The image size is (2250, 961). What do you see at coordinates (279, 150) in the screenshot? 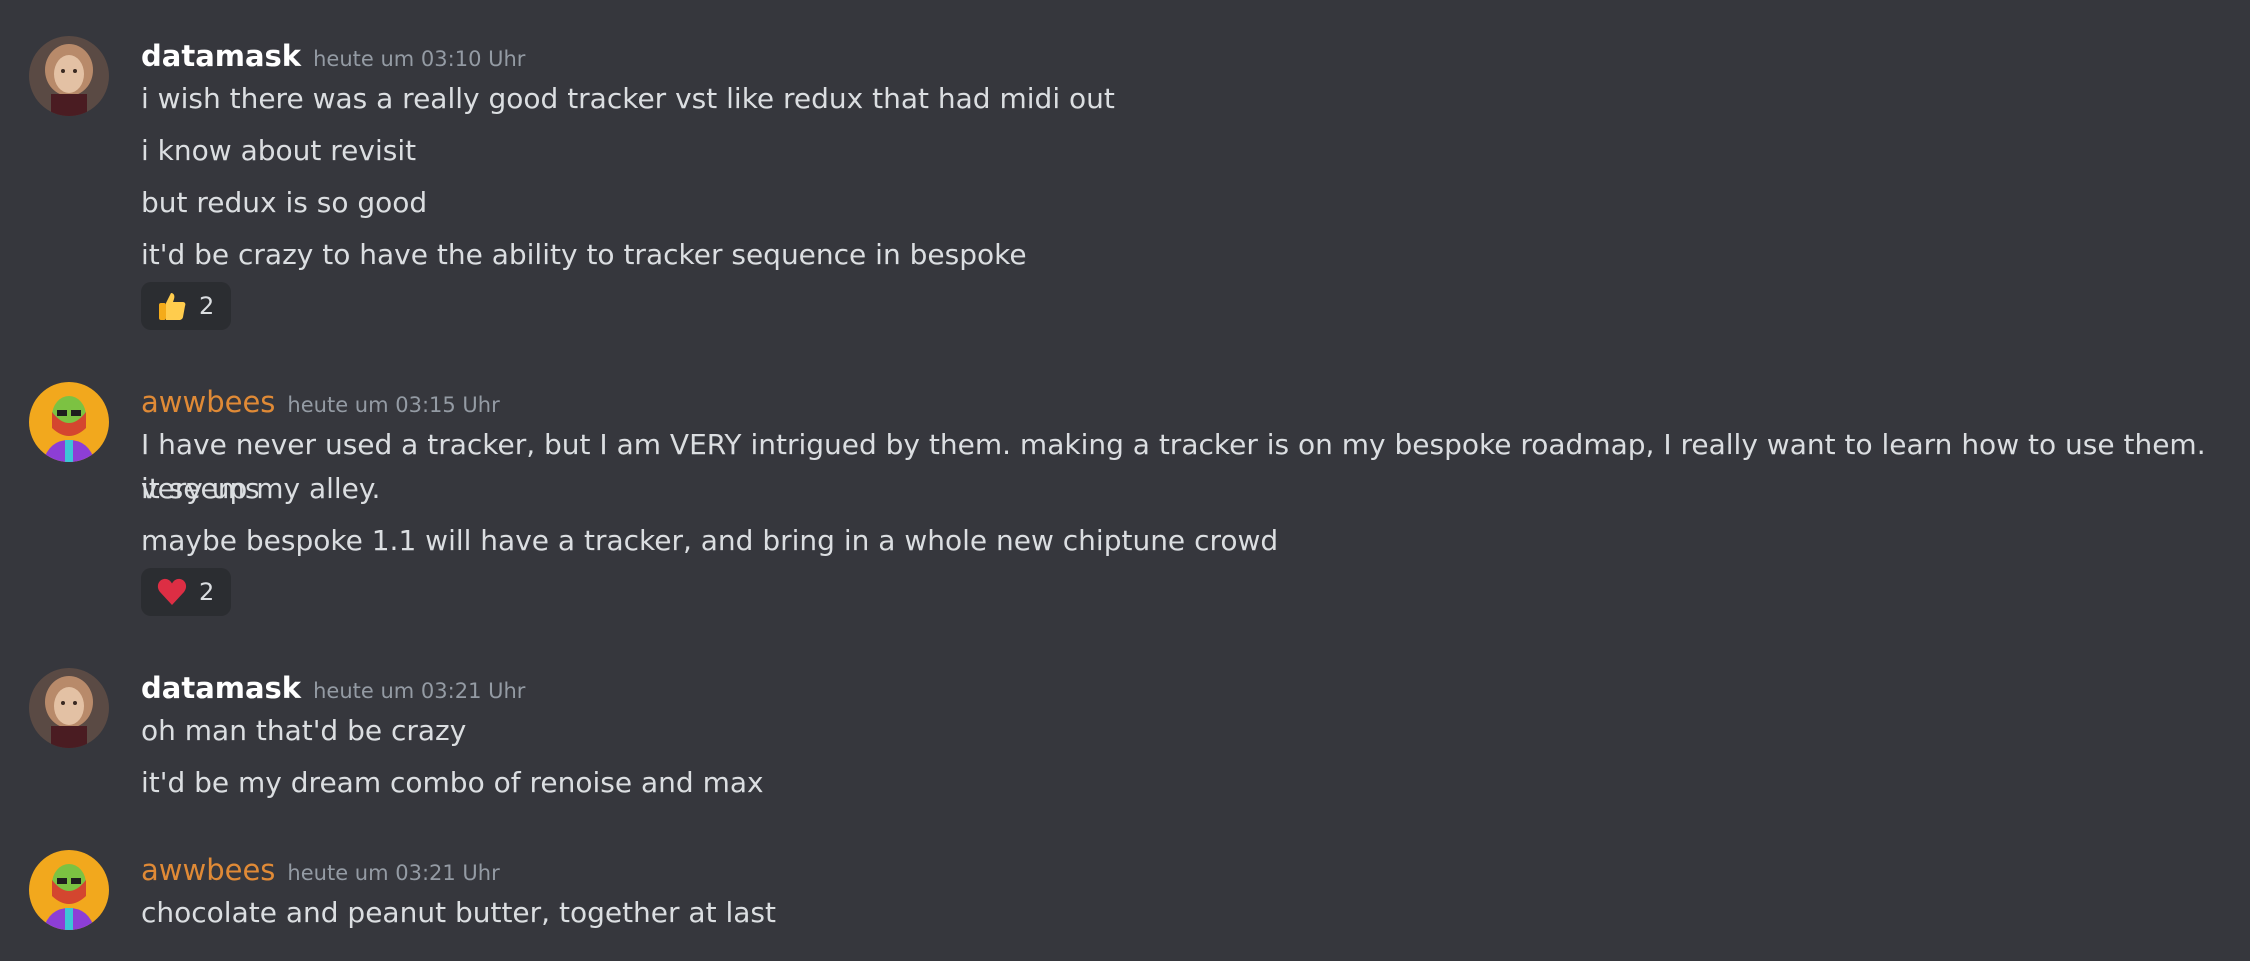
I see `message-text: i know about revisit` at bounding box center [279, 150].